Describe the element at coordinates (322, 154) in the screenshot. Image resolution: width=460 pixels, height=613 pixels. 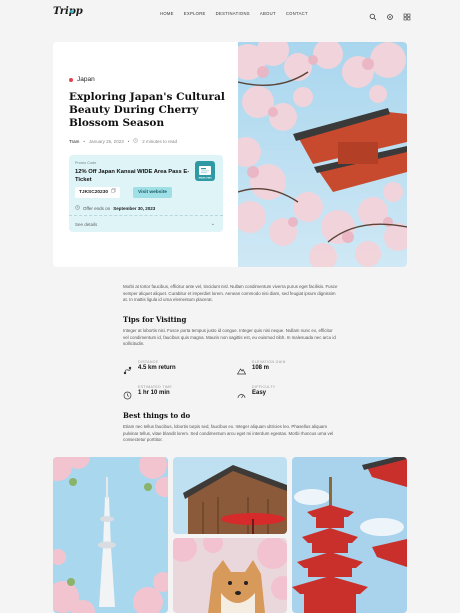
I see `hero-photo` at that location.